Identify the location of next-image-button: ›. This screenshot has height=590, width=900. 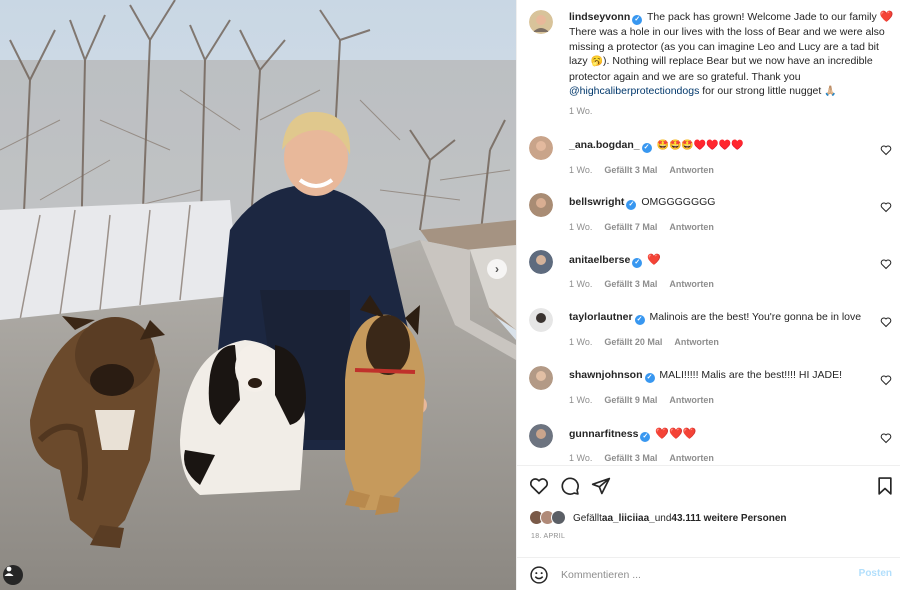
(497, 269).